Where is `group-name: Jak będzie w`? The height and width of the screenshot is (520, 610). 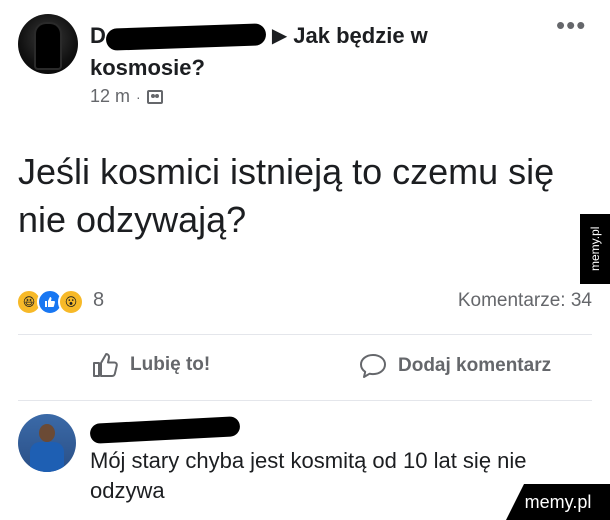
group-name: Jak będzie w is located at coordinates (360, 35).